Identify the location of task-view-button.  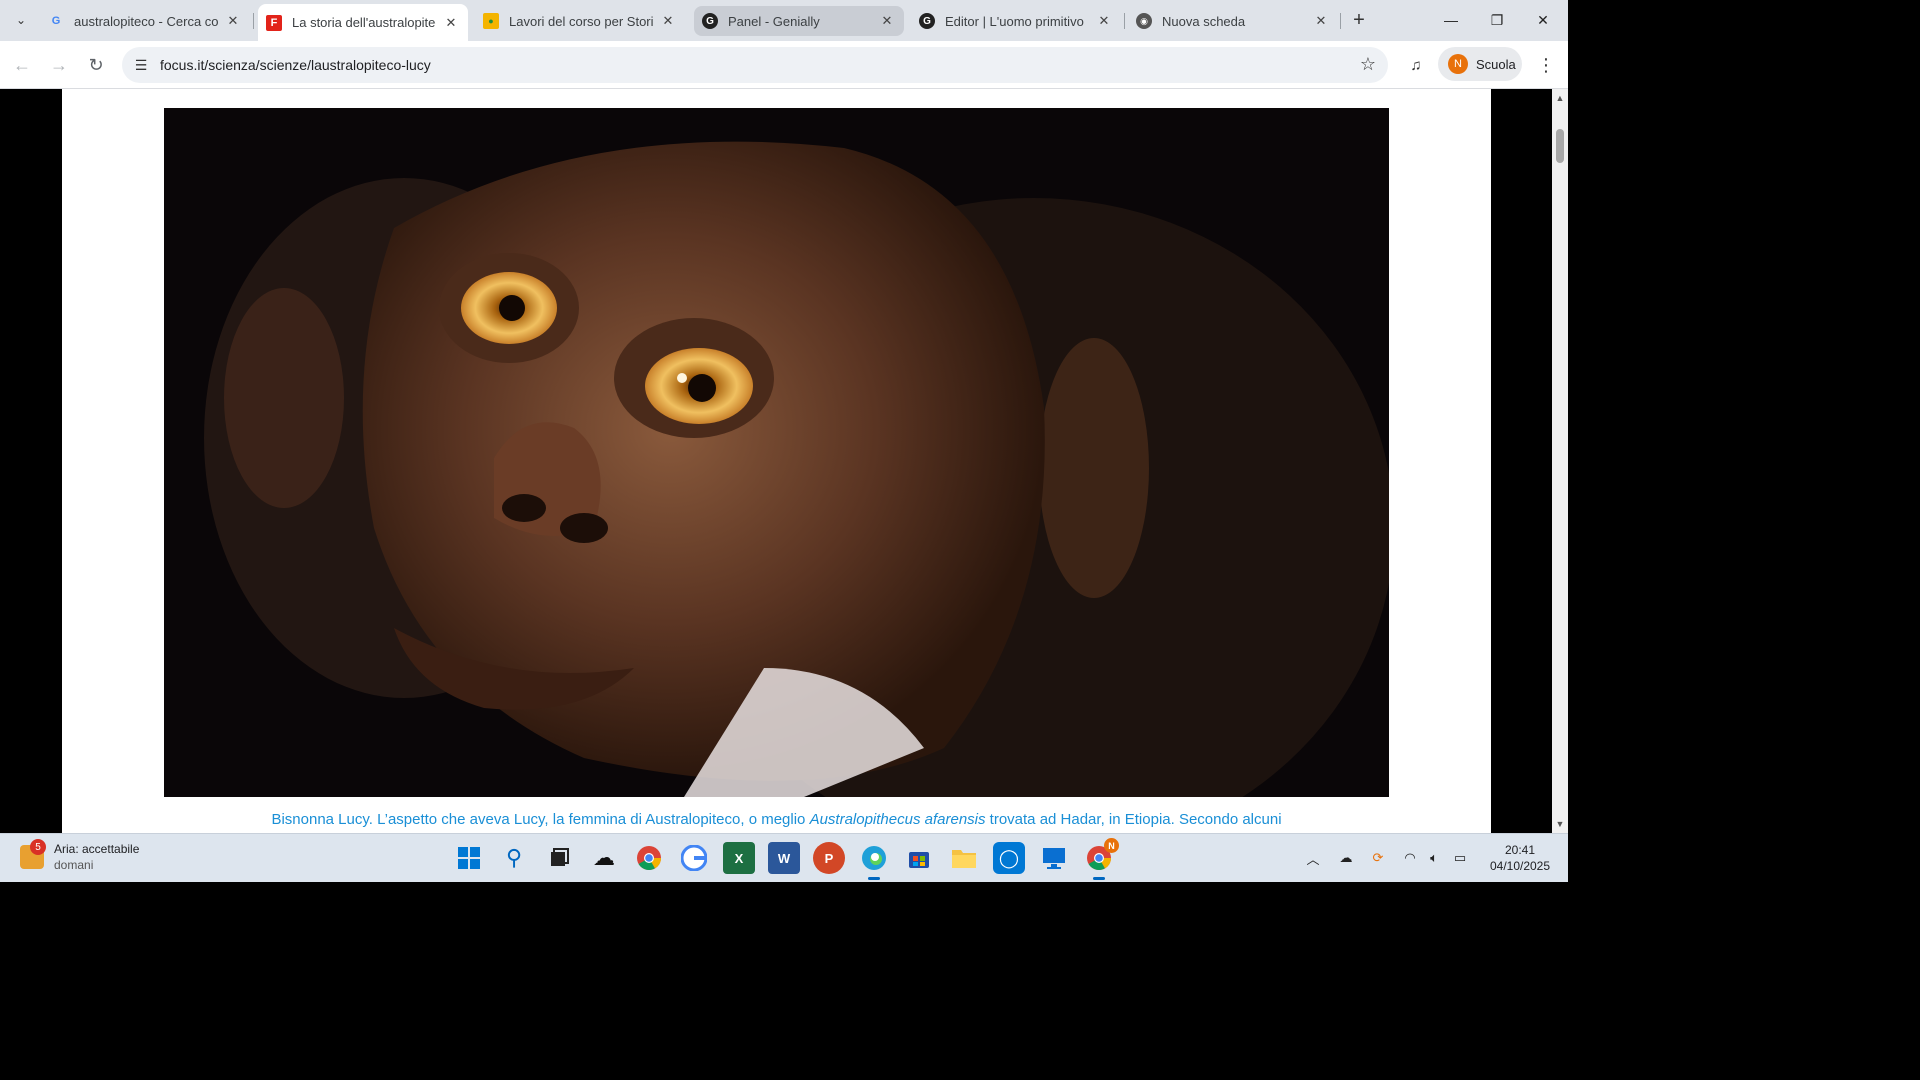
(559, 858).